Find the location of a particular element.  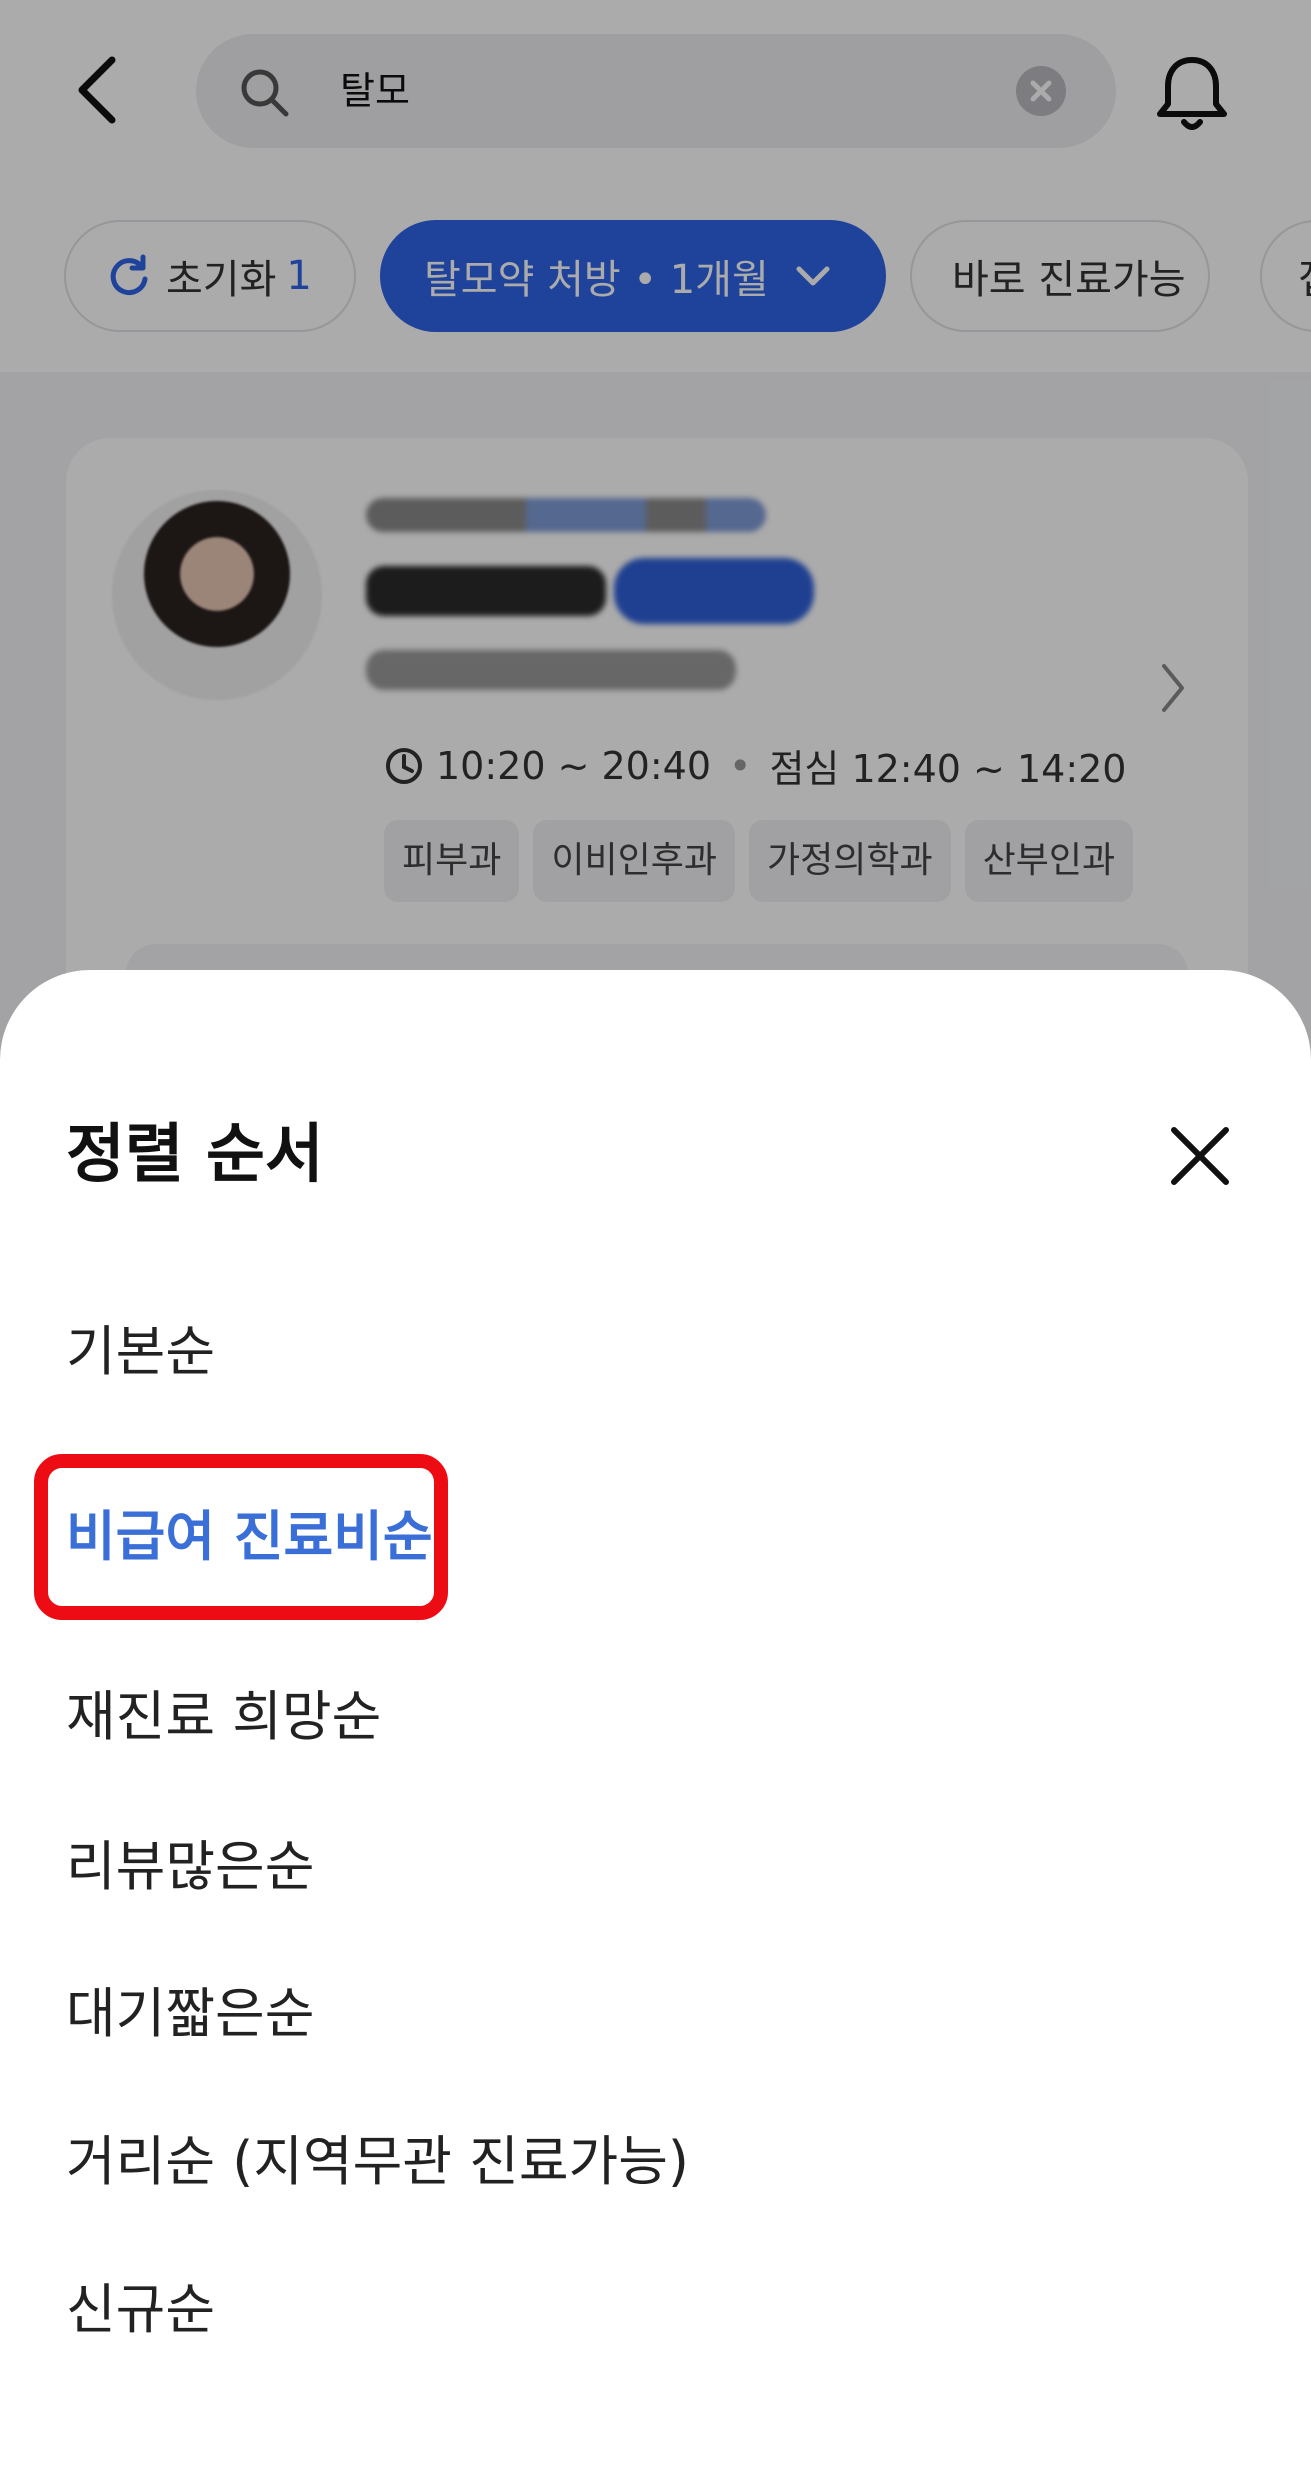

close-icon is located at coordinates (1200, 1156).